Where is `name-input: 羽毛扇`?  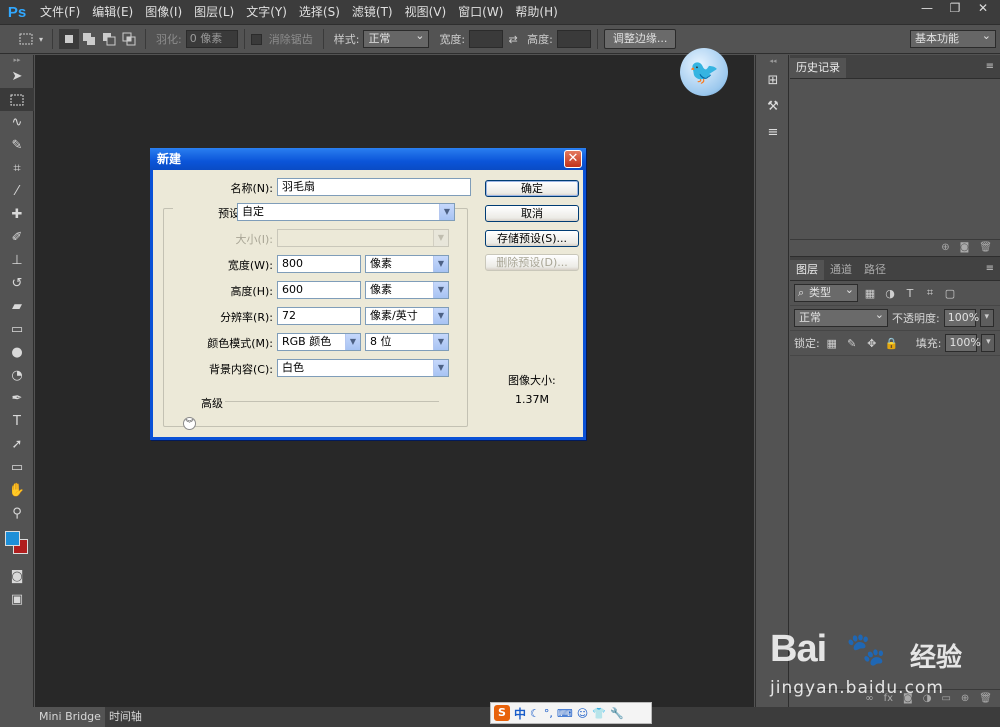 name-input: 羽毛扇 is located at coordinates (374, 187).